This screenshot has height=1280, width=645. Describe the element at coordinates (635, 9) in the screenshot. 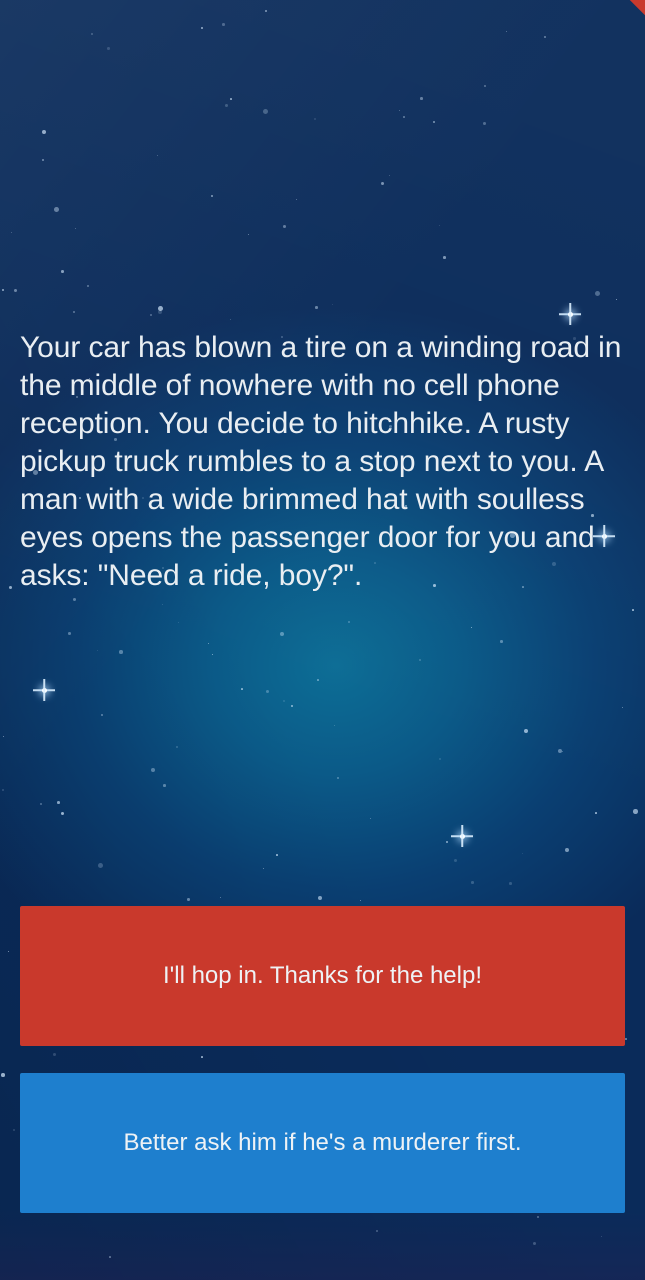

I see `corner-accent` at that location.